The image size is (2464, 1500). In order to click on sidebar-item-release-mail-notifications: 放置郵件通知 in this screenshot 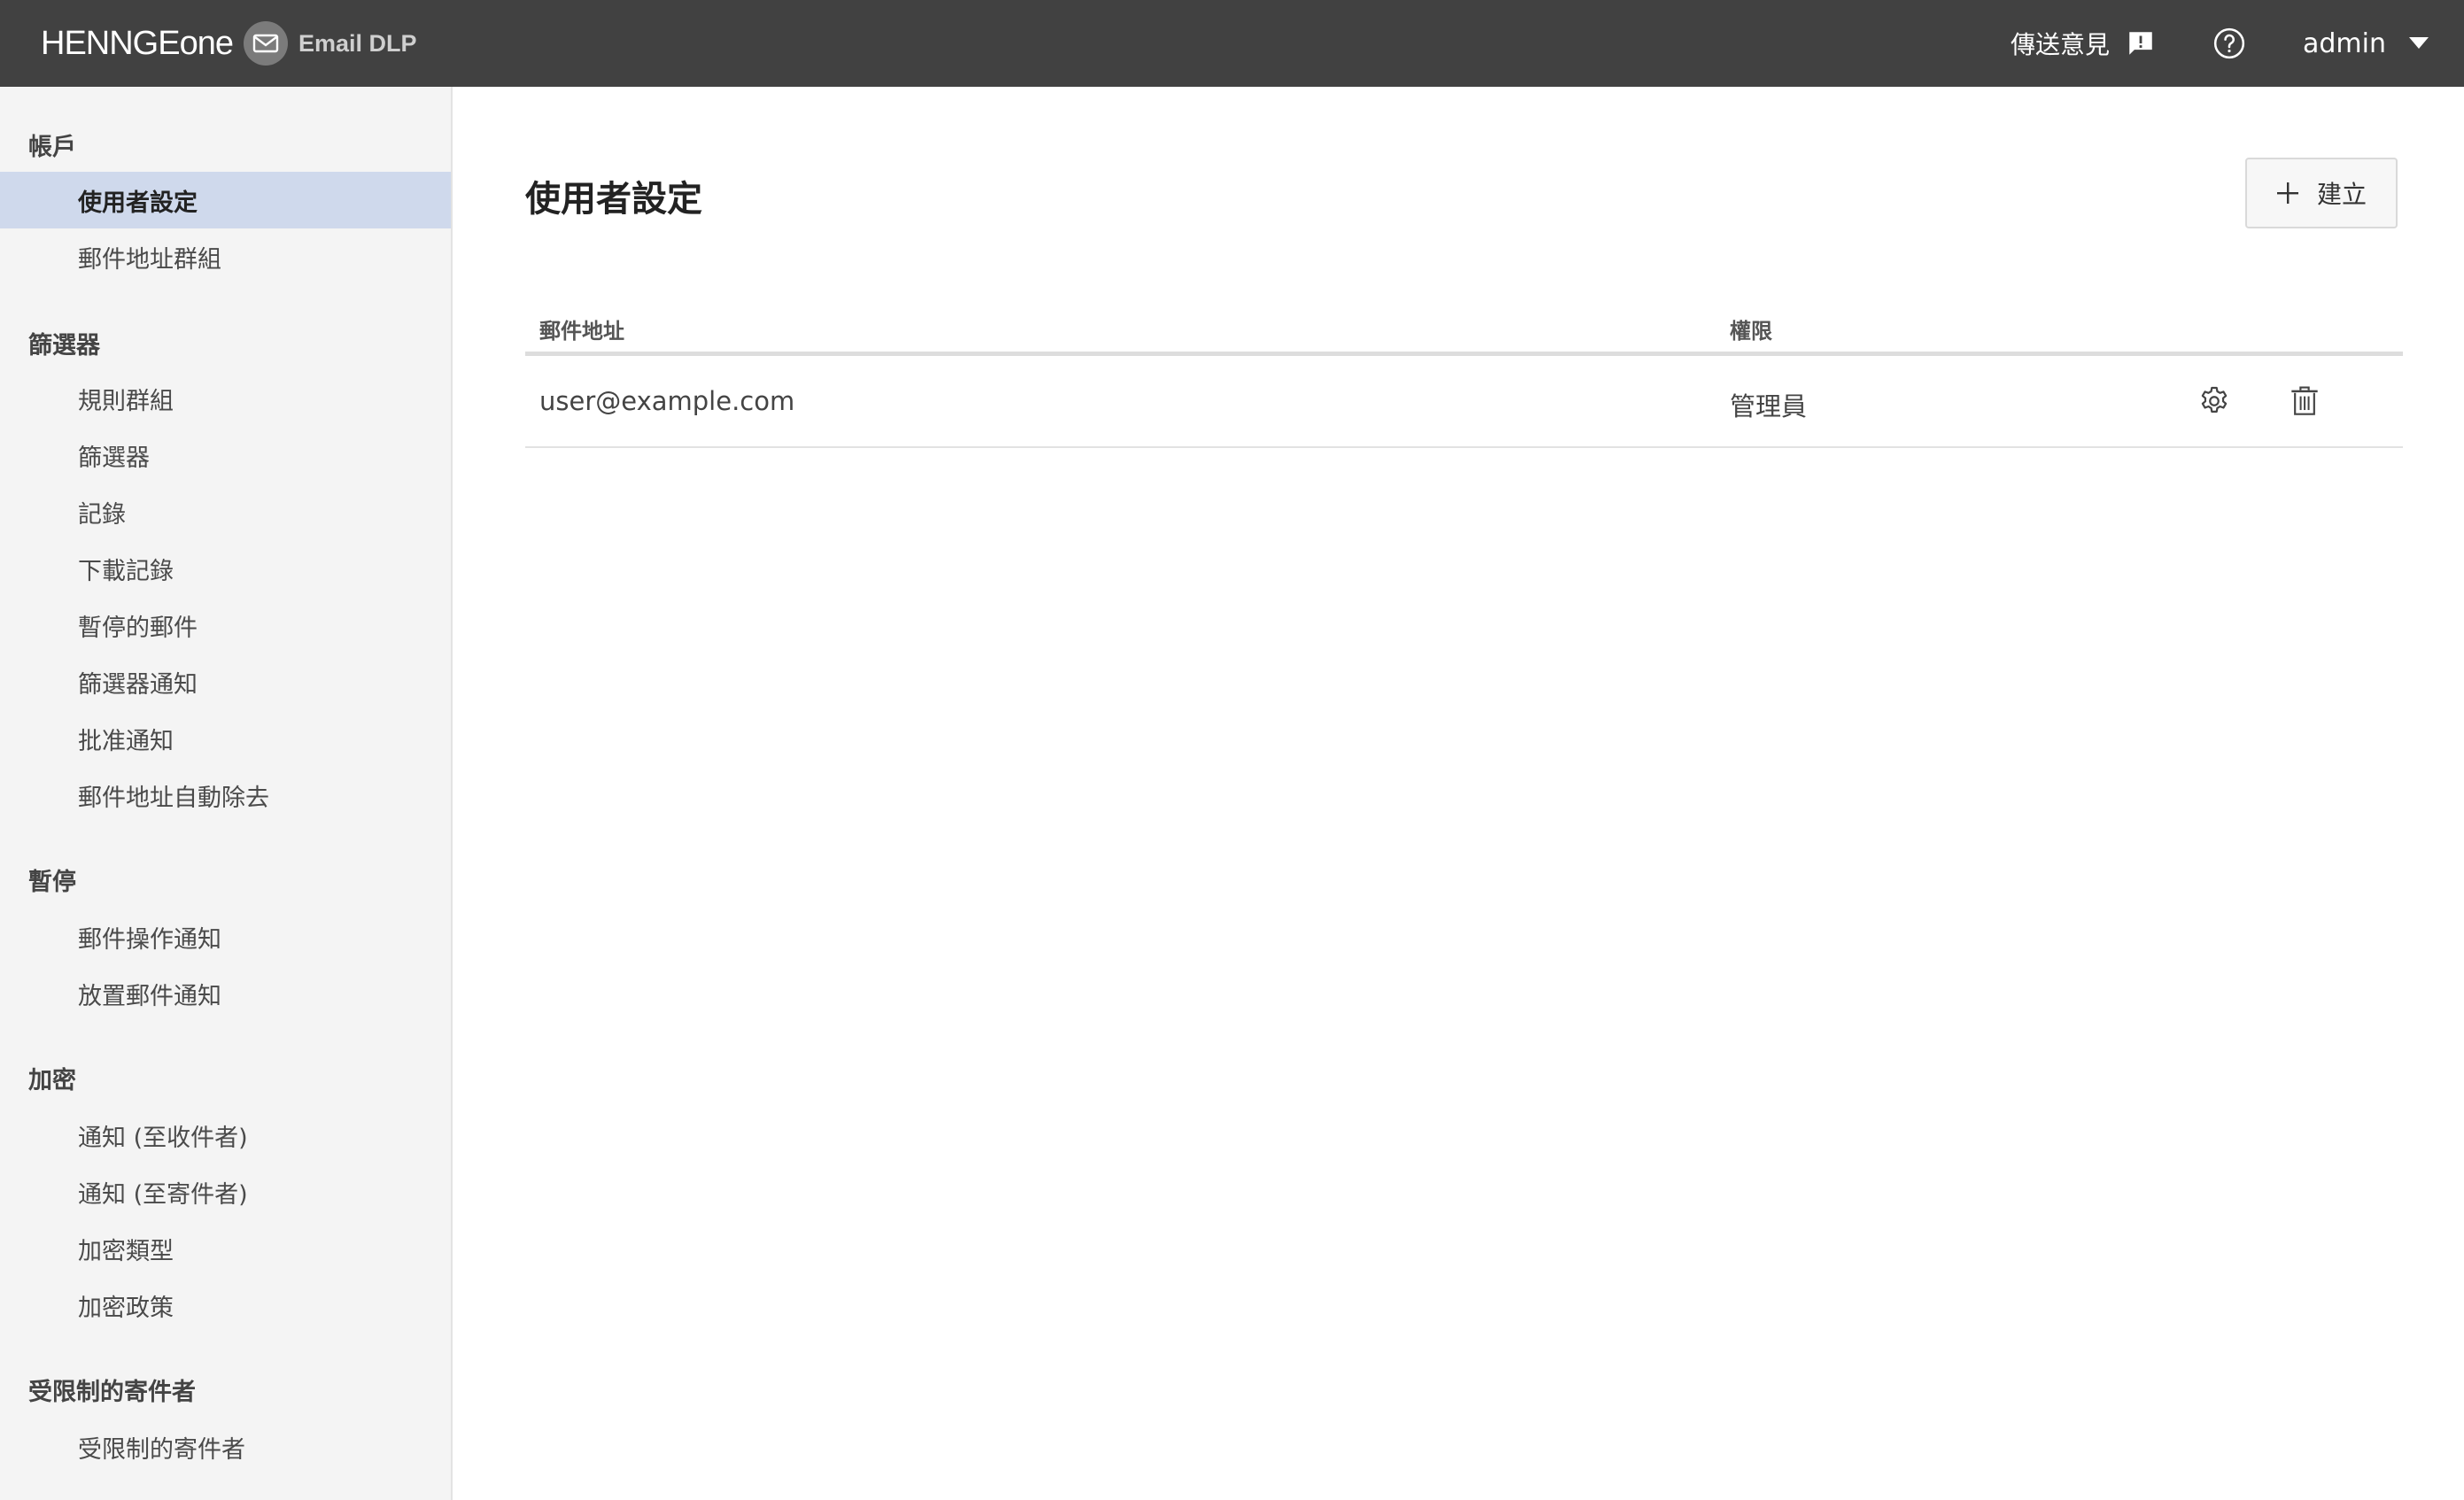, I will do `click(225, 993)`.